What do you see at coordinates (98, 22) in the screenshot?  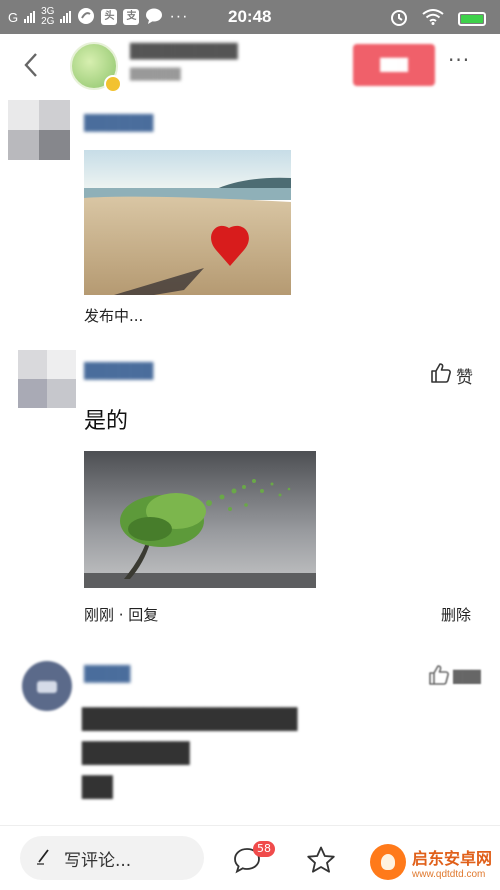 I see `status-bar-left: G 3G 2G 头条 支 ···` at bounding box center [98, 22].